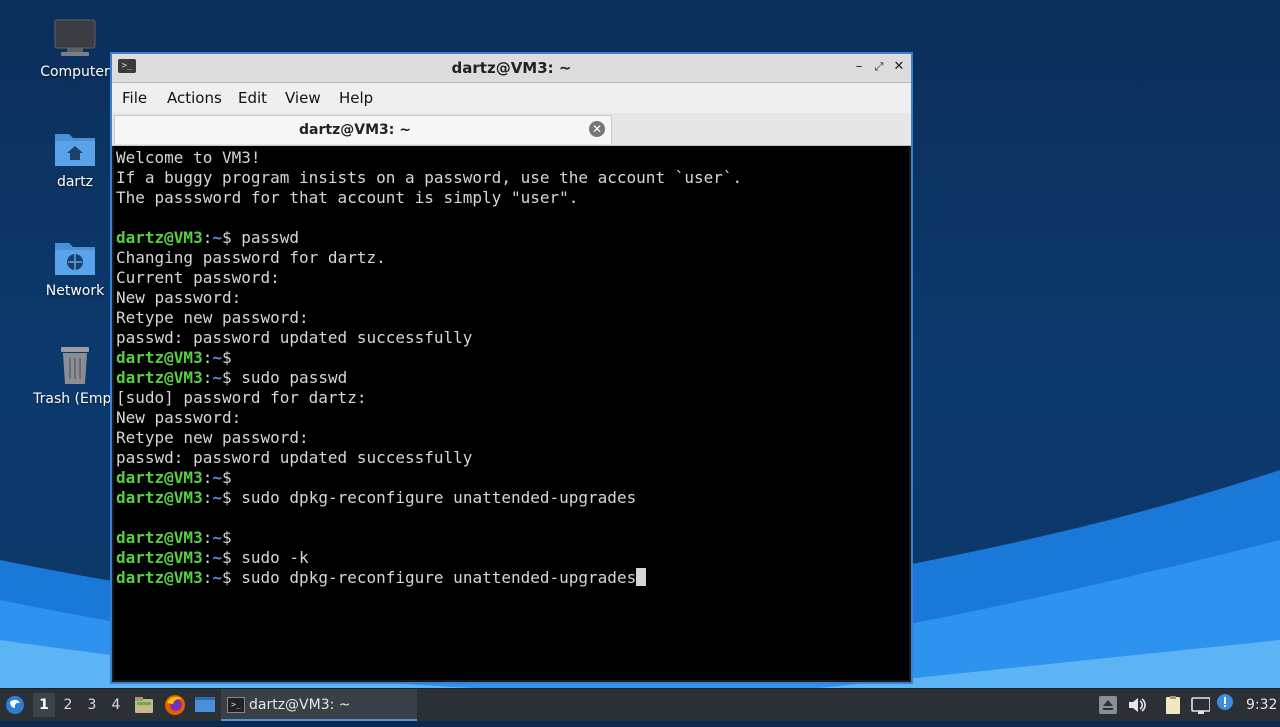 Image resolution: width=1280 pixels, height=727 pixels. I want to click on file-manager-icon, so click(144, 711).